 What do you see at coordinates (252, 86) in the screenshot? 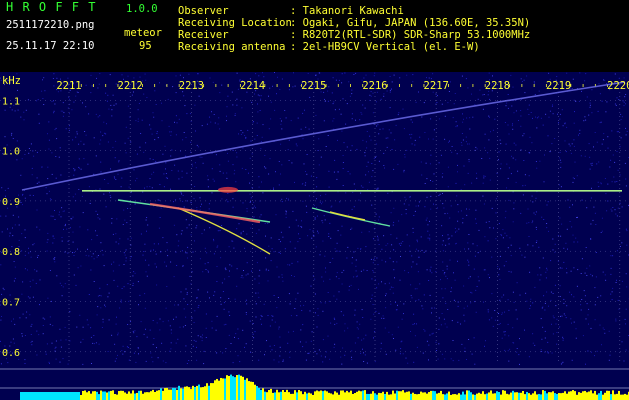
I see `x-tick-label: 2214` at bounding box center [252, 86].